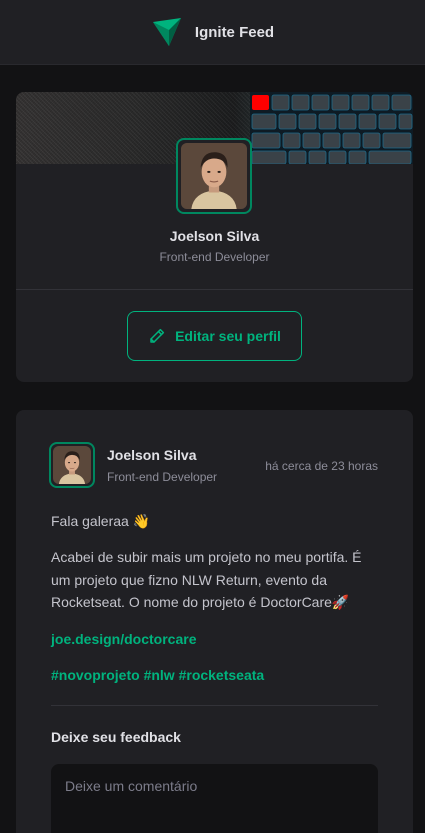  What do you see at coordinates (162, 477) in the screenshot?
I see `post-author-role: Front-end Developer` at bounding box center [162, 477].